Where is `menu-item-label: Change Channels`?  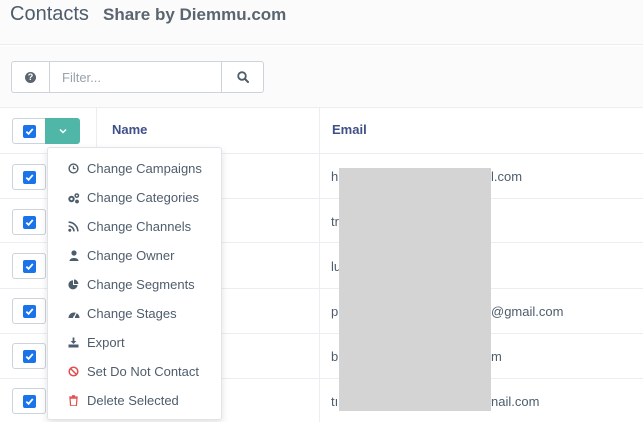 menu-item-label: Change Channels is located at coordinates (139, 226).